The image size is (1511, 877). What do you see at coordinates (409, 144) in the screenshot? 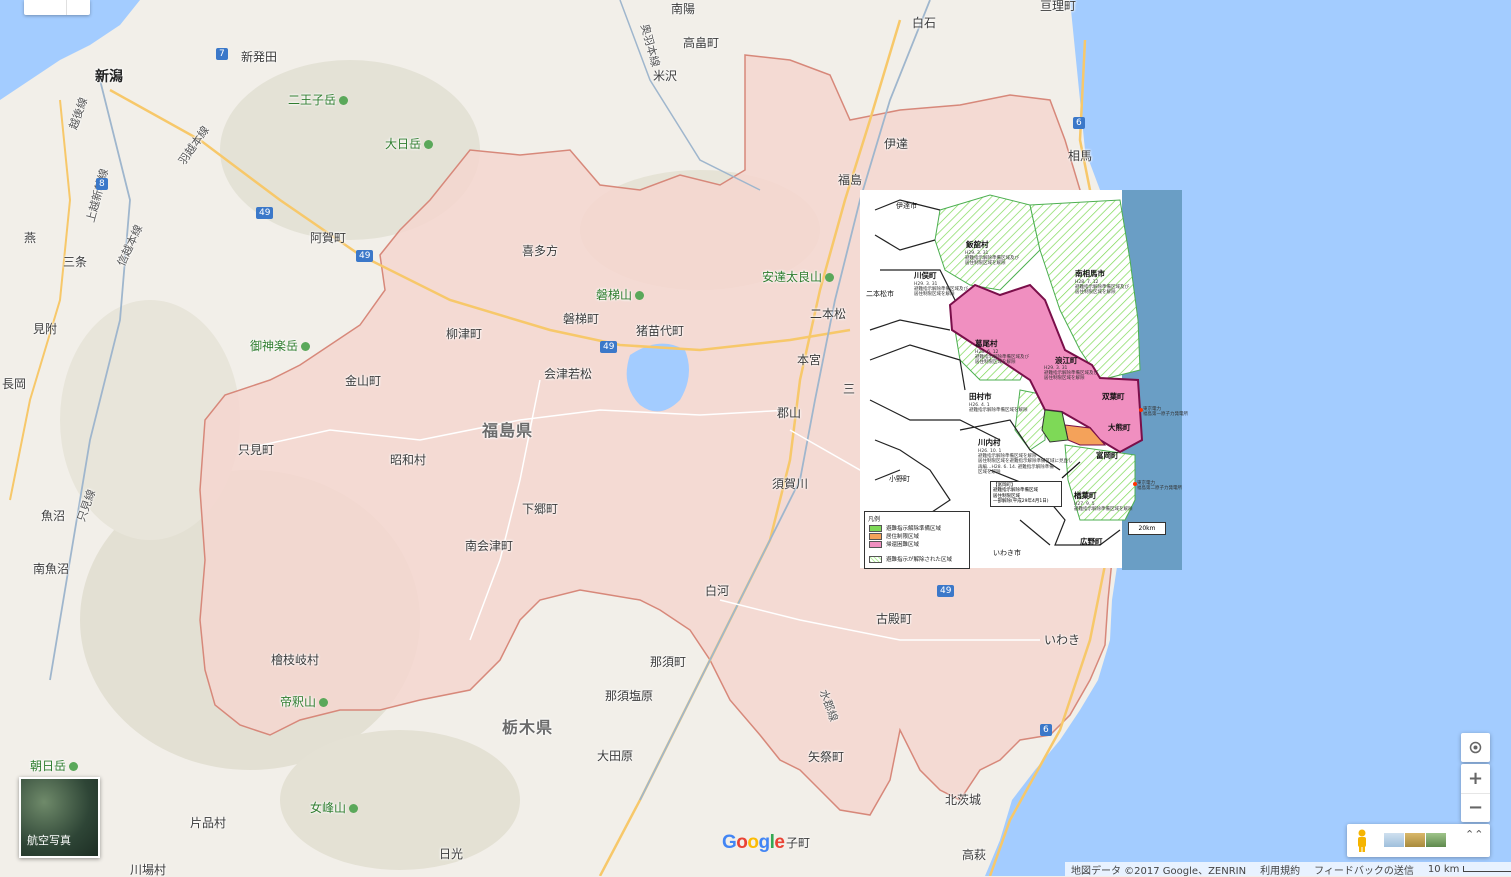
I see `place-label-dainichi: 大日岳` at bounding box center [409, 144].